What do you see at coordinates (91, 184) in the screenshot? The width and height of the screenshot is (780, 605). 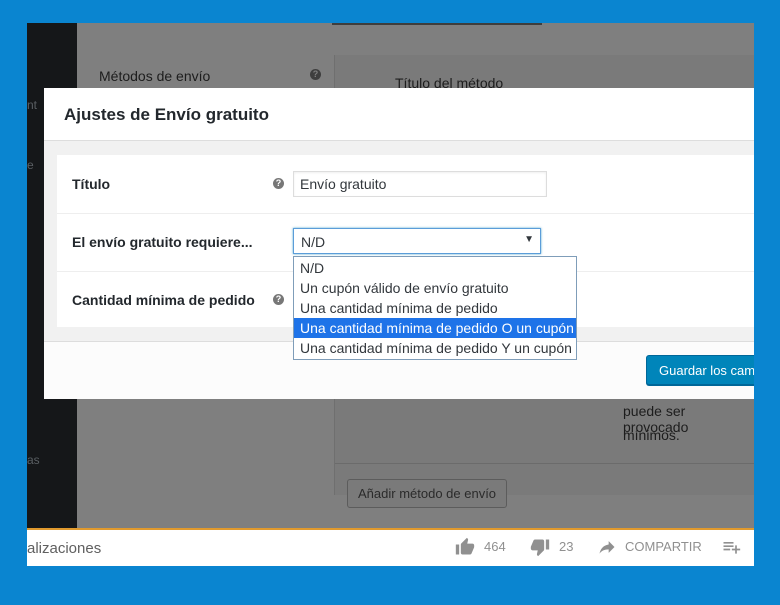 I see `title-label: Título` at bounding box center [91, 184].